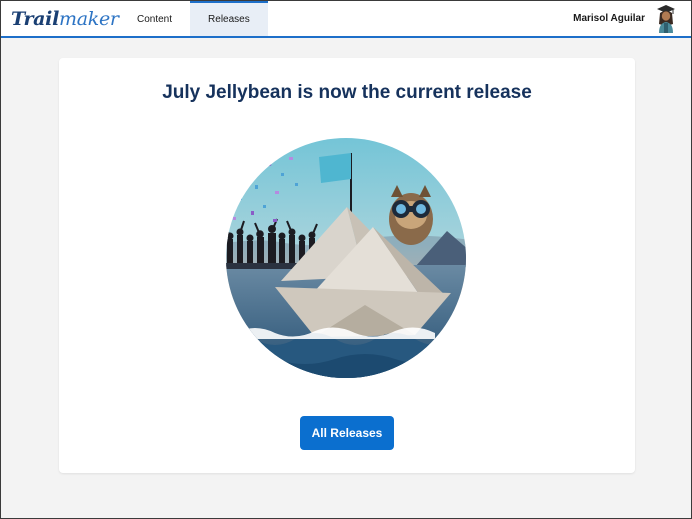  I want to click on tab-content: Content, so click(154, 18).